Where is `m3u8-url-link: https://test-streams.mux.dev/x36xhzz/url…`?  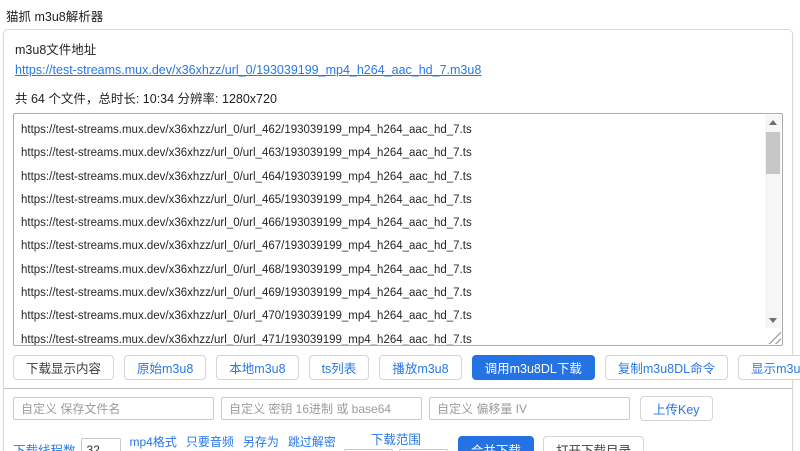
m3u8-url-link: https://test-streams.mux.dev/x36xhzz/url… is located at coordinates (248, 70).